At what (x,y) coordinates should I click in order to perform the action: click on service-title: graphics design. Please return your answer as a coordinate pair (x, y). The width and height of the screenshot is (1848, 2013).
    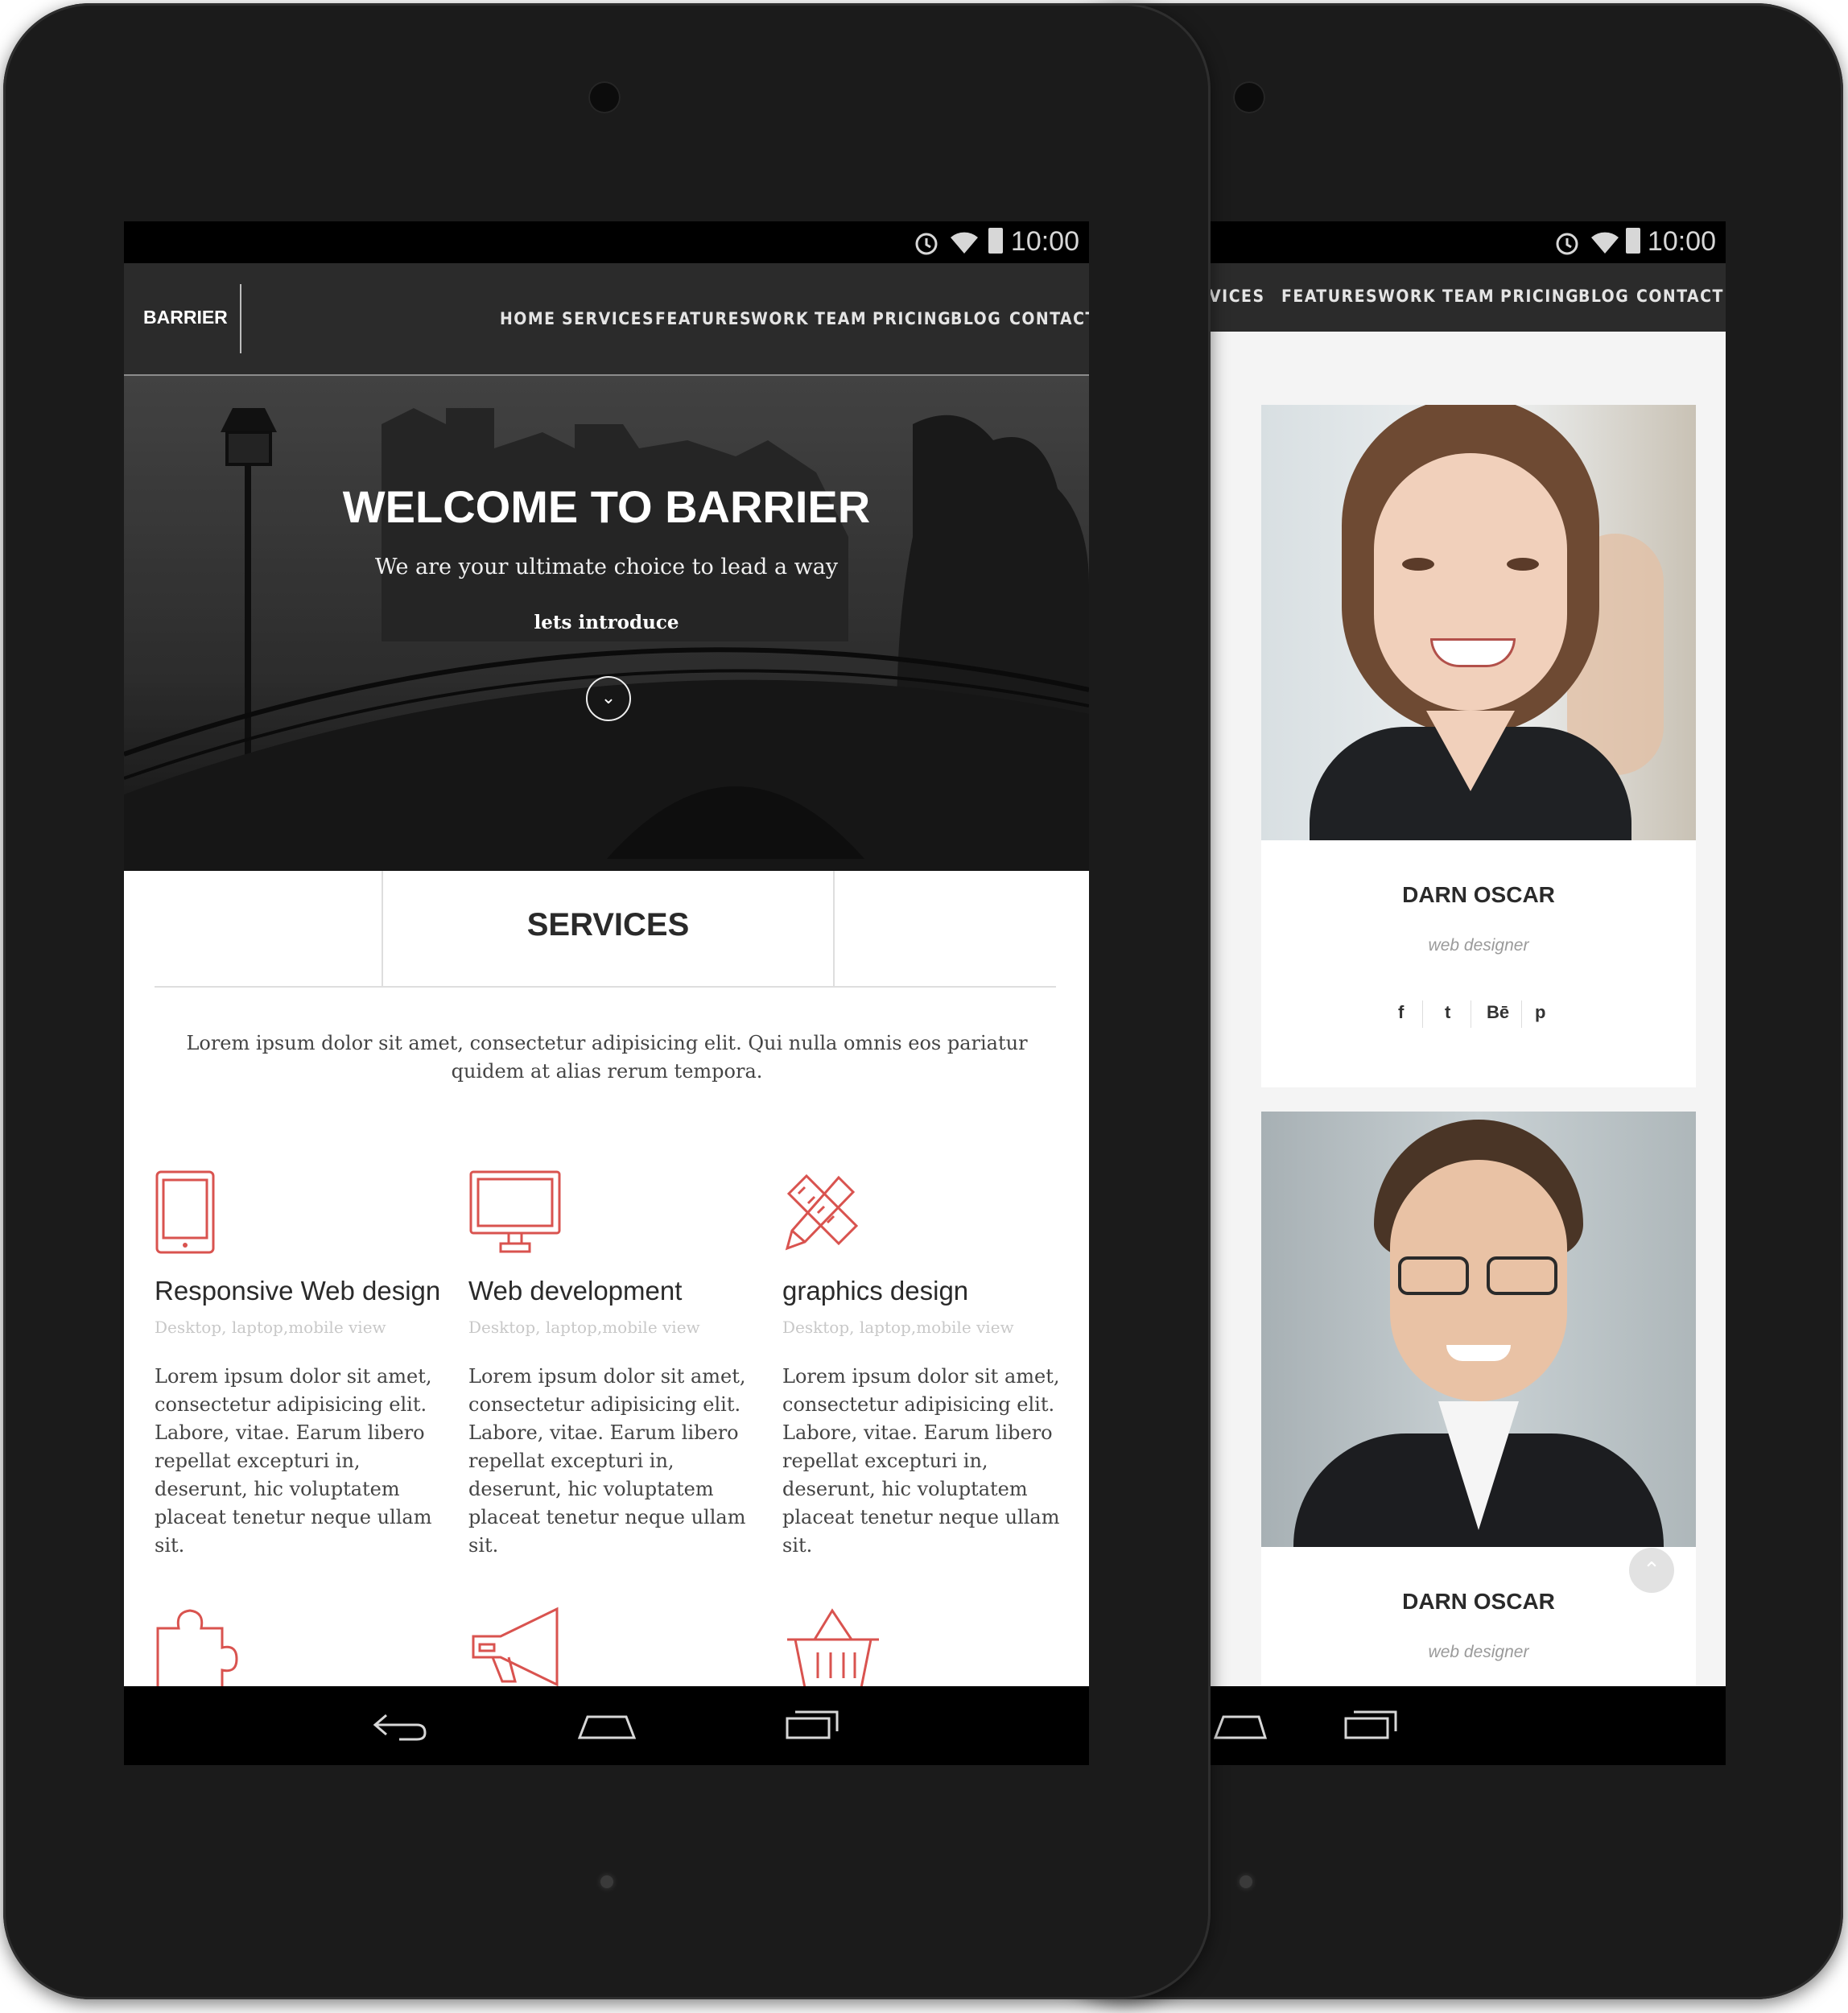
    Looking at the image, I should click on (876, 1291).